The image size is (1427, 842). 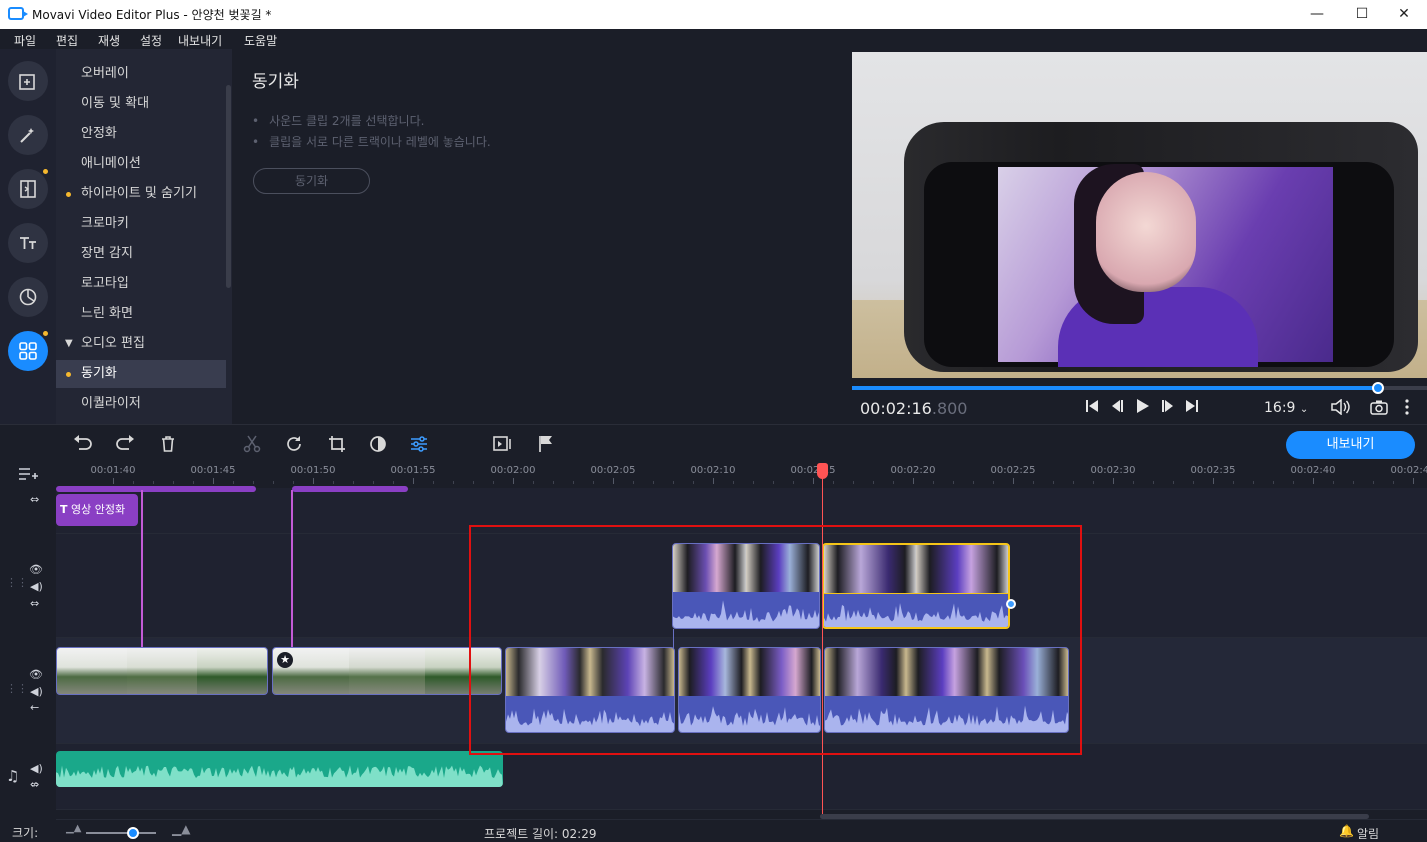 What do you see at coordinates (1115, 388) in the screenshot?
I see `seek-bar-progress` at bounding box center [1115, 388].